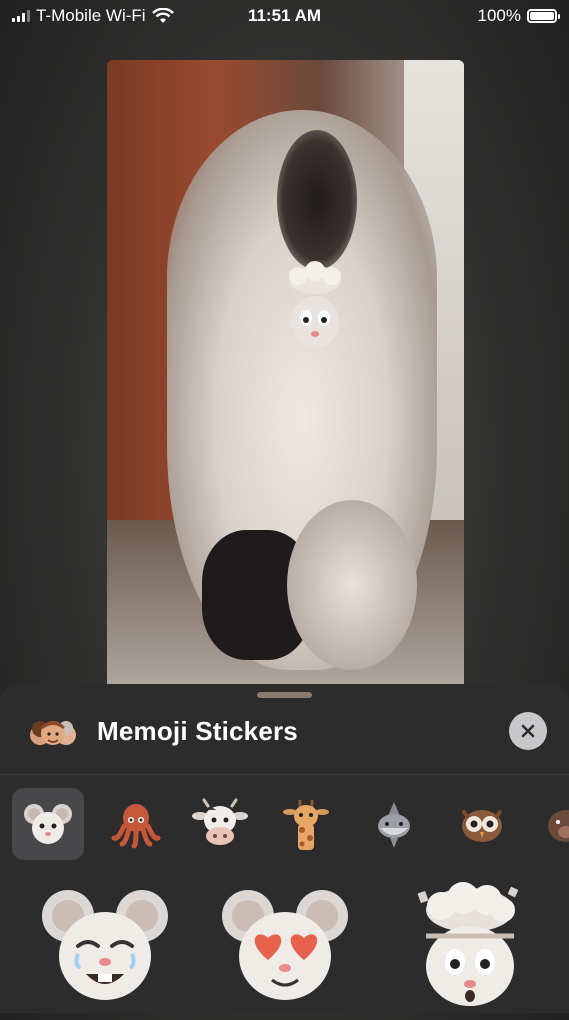 This screenshot has height=1020, width=569. I want to click on sticker-mouse-heart-eyes, so click(285, 945).